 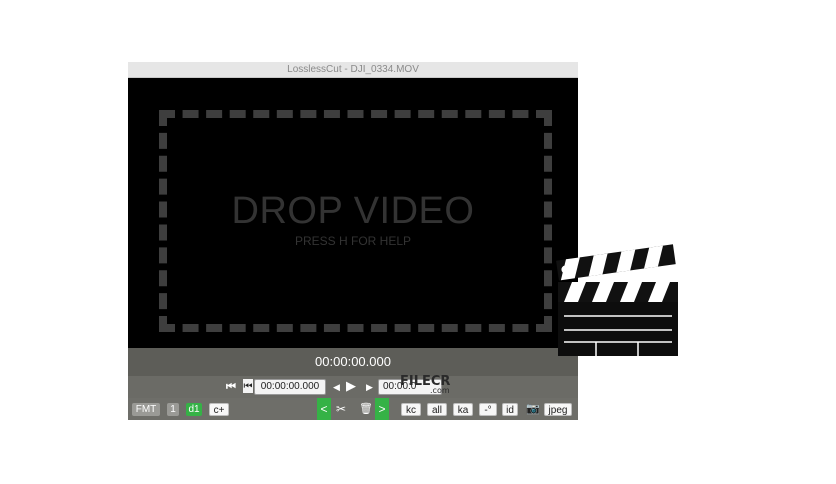 What do you see at coordinates (366, 409) in the screenshot?
I see `trash-icon: 🗑` at bounding box center [366, 409].